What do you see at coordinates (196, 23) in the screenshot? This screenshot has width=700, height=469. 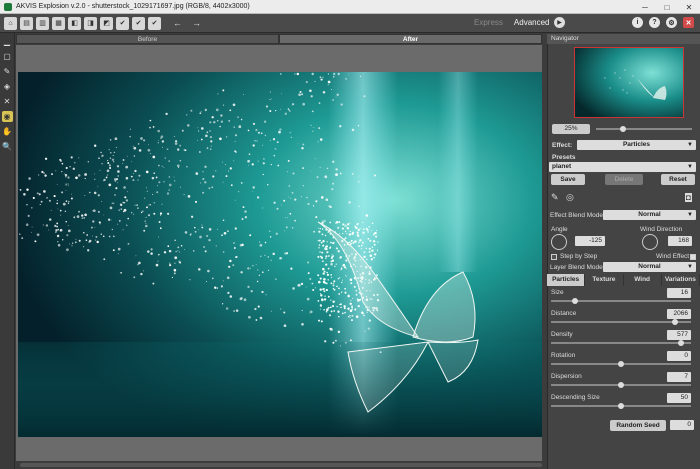 I see `redo-icon: →` at bounding box center [196, 23].